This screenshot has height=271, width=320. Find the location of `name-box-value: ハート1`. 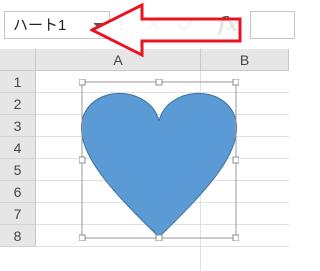

name-box-value: ハート1 is located at coordinates (40, 25).